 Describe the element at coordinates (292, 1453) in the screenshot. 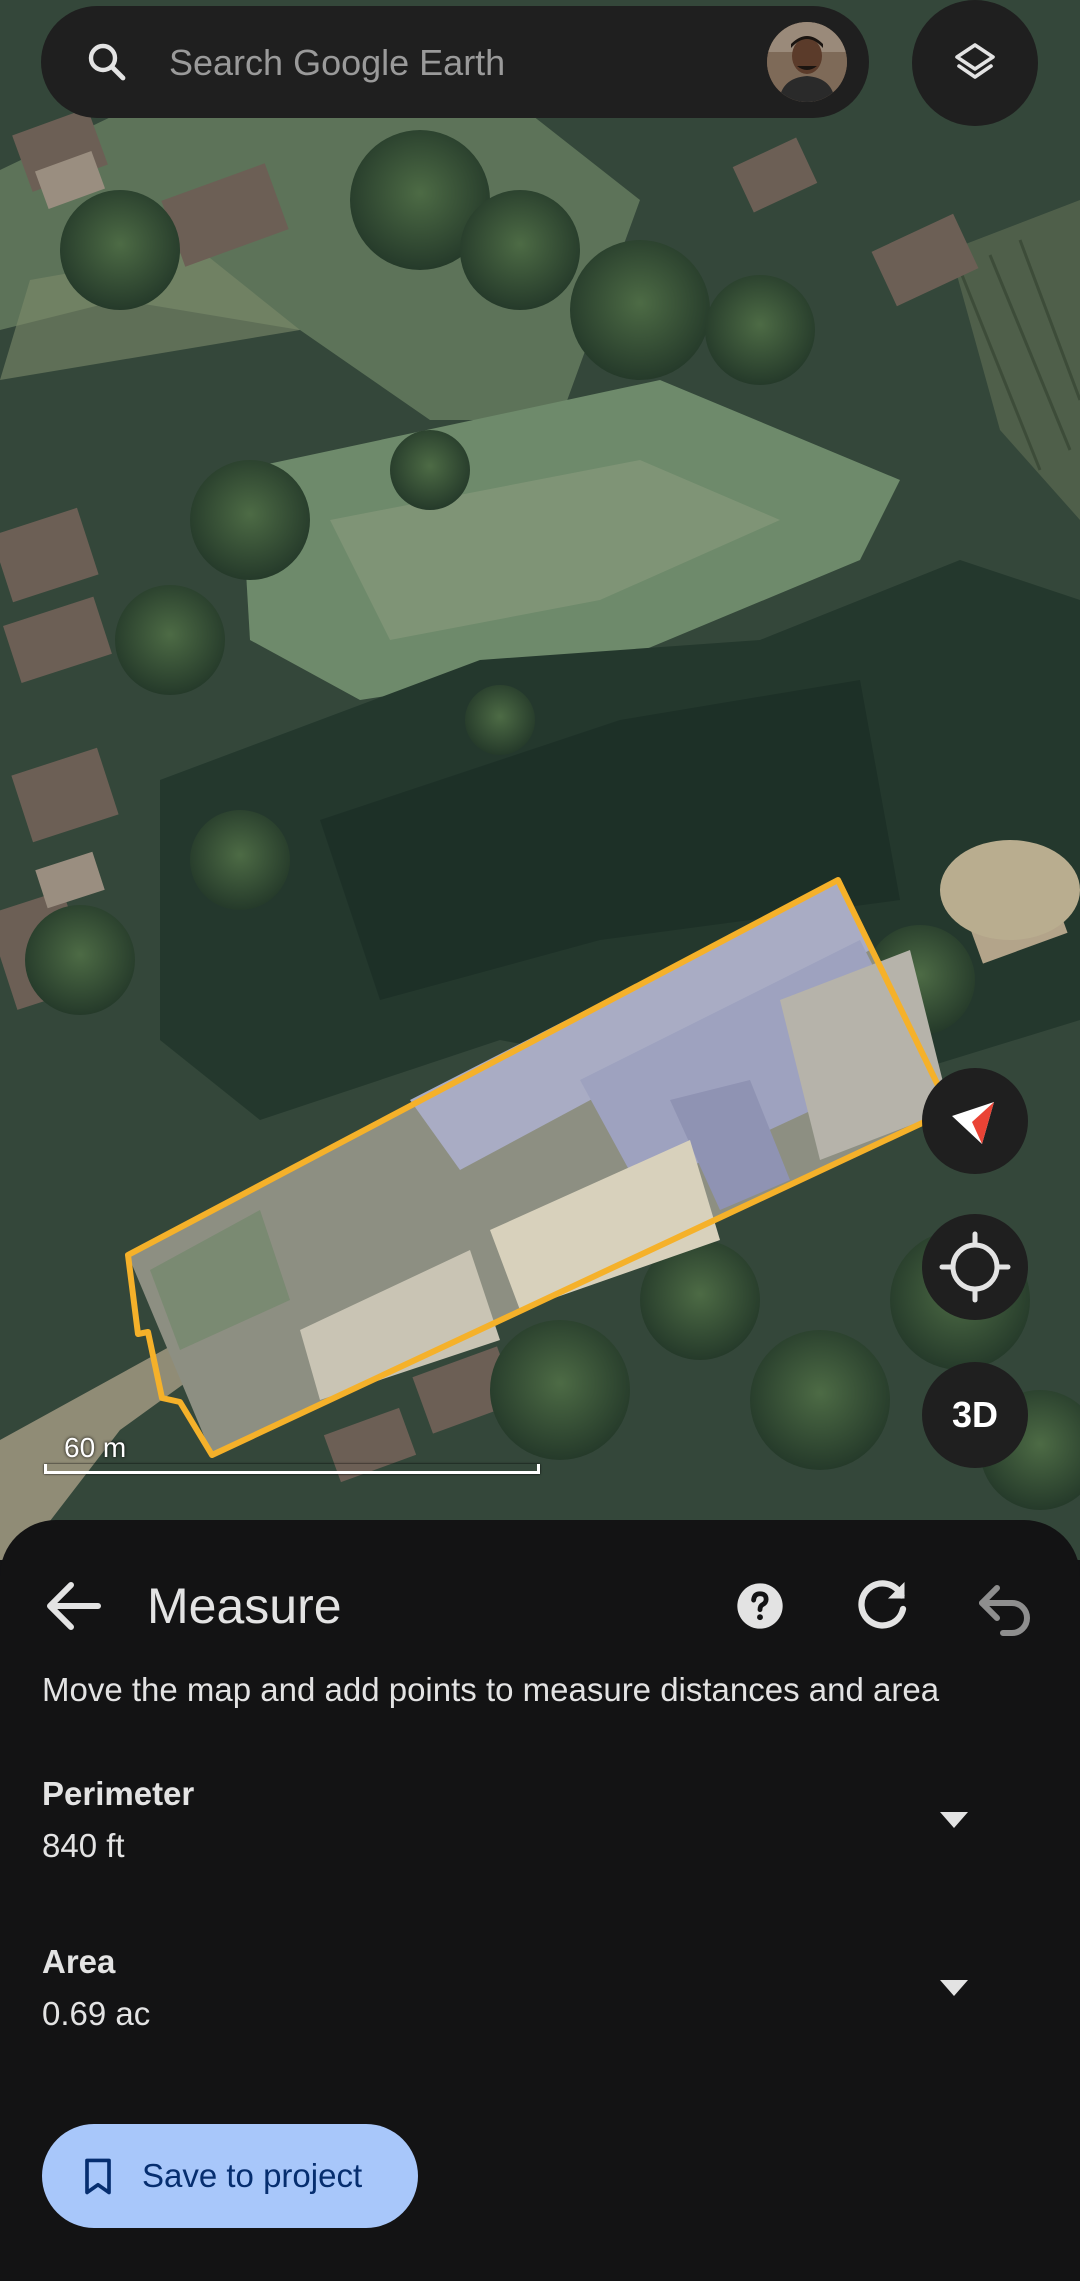

I see `scale-bar: 60 m` at that location.